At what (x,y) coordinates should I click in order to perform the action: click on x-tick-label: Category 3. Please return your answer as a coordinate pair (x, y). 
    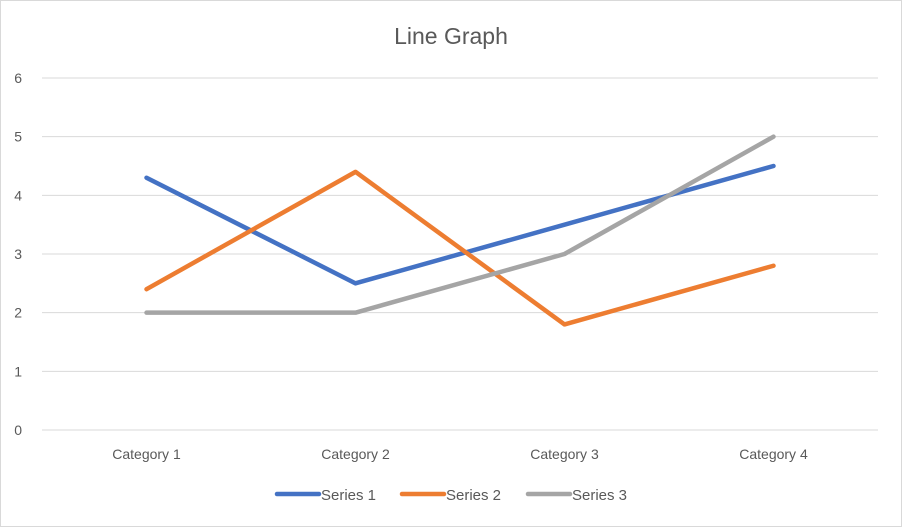
    Looking at the image, I should click on (564, 454).